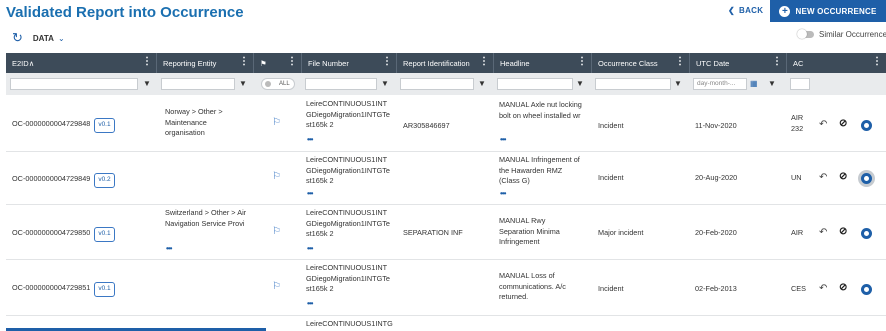  I want to click on column-header-report-identification: Report Identification ⋮, so click(445, 63).